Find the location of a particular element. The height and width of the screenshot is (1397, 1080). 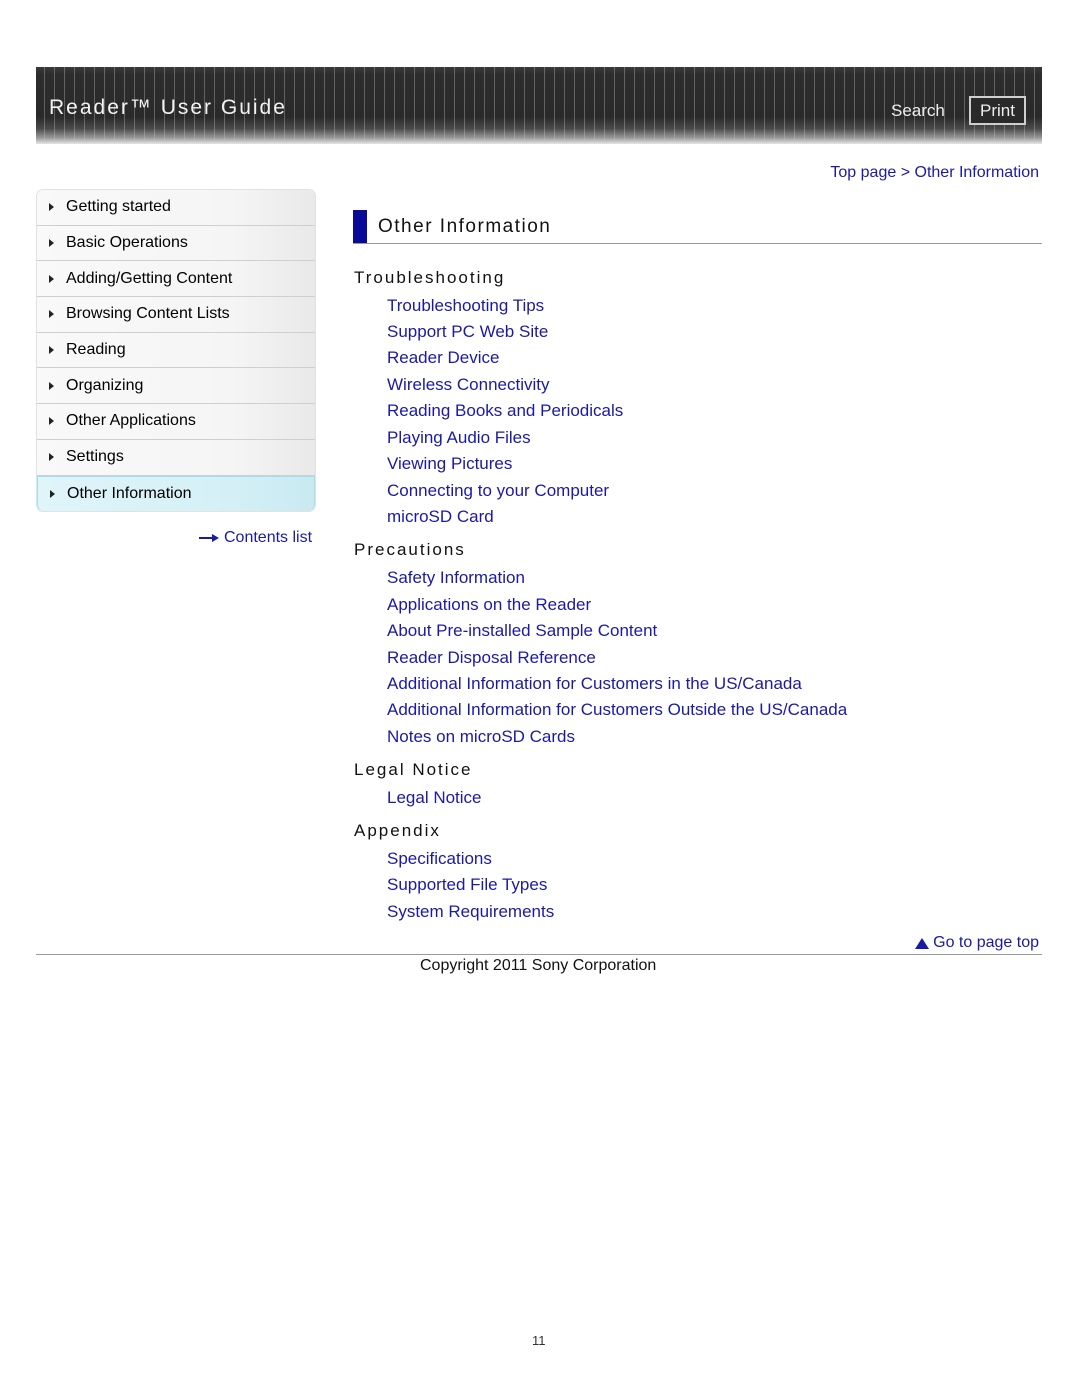

arrow-right-icon is located at coordinates (209, 538).